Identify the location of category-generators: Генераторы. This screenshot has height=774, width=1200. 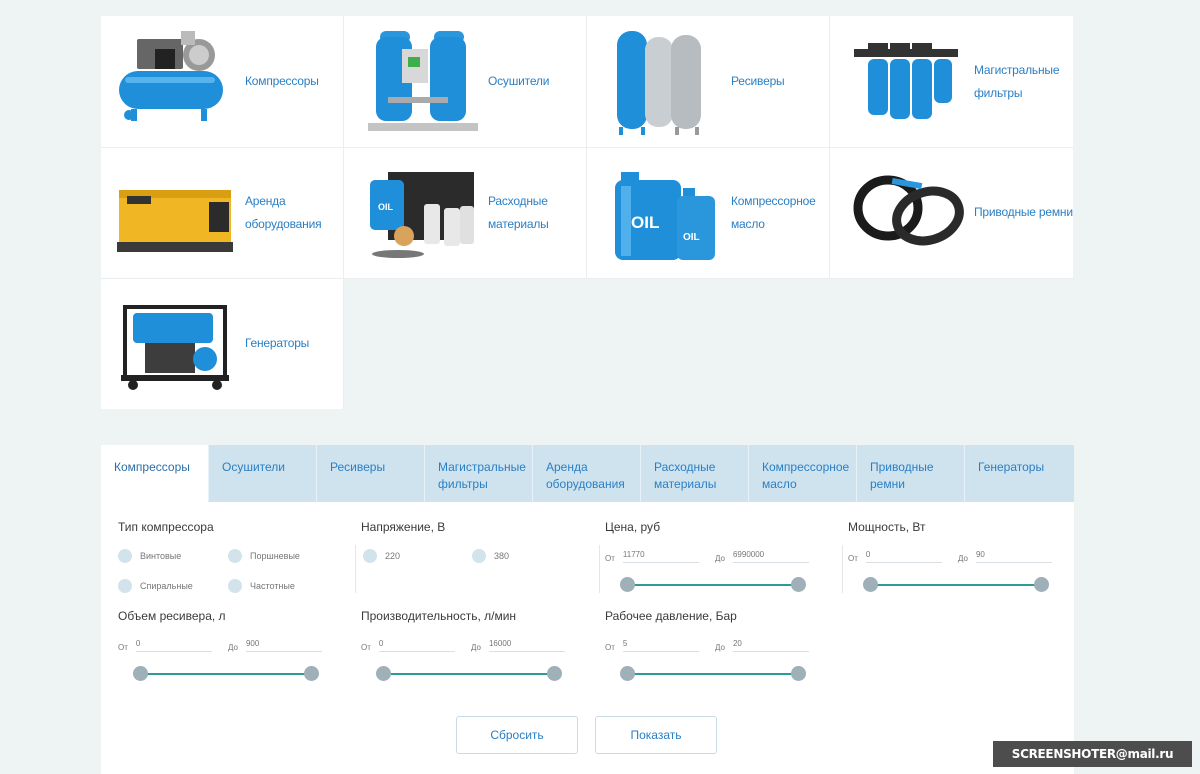
(222, 343).